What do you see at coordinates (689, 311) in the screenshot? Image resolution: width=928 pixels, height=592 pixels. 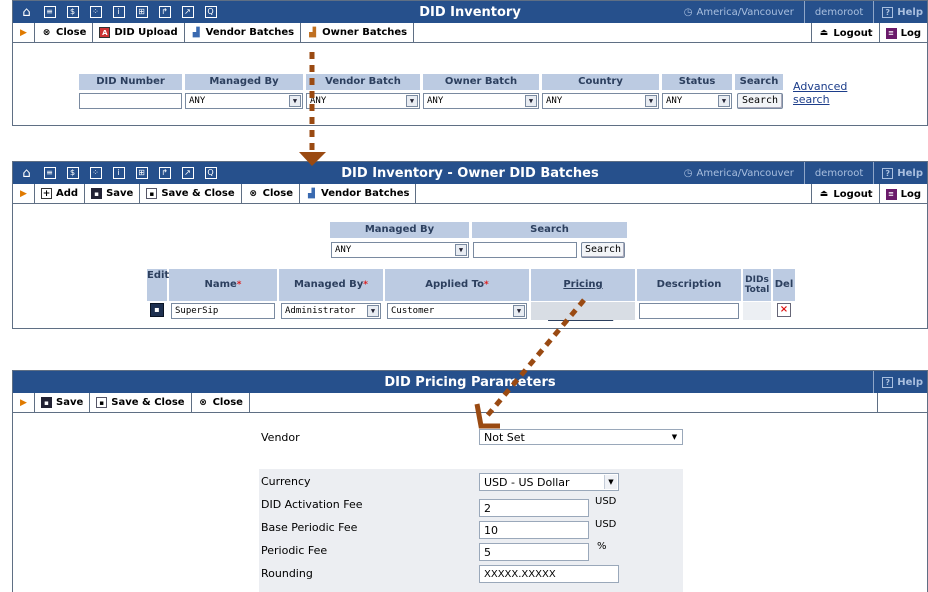 I see `description-input` at bounding box center [689, 311].